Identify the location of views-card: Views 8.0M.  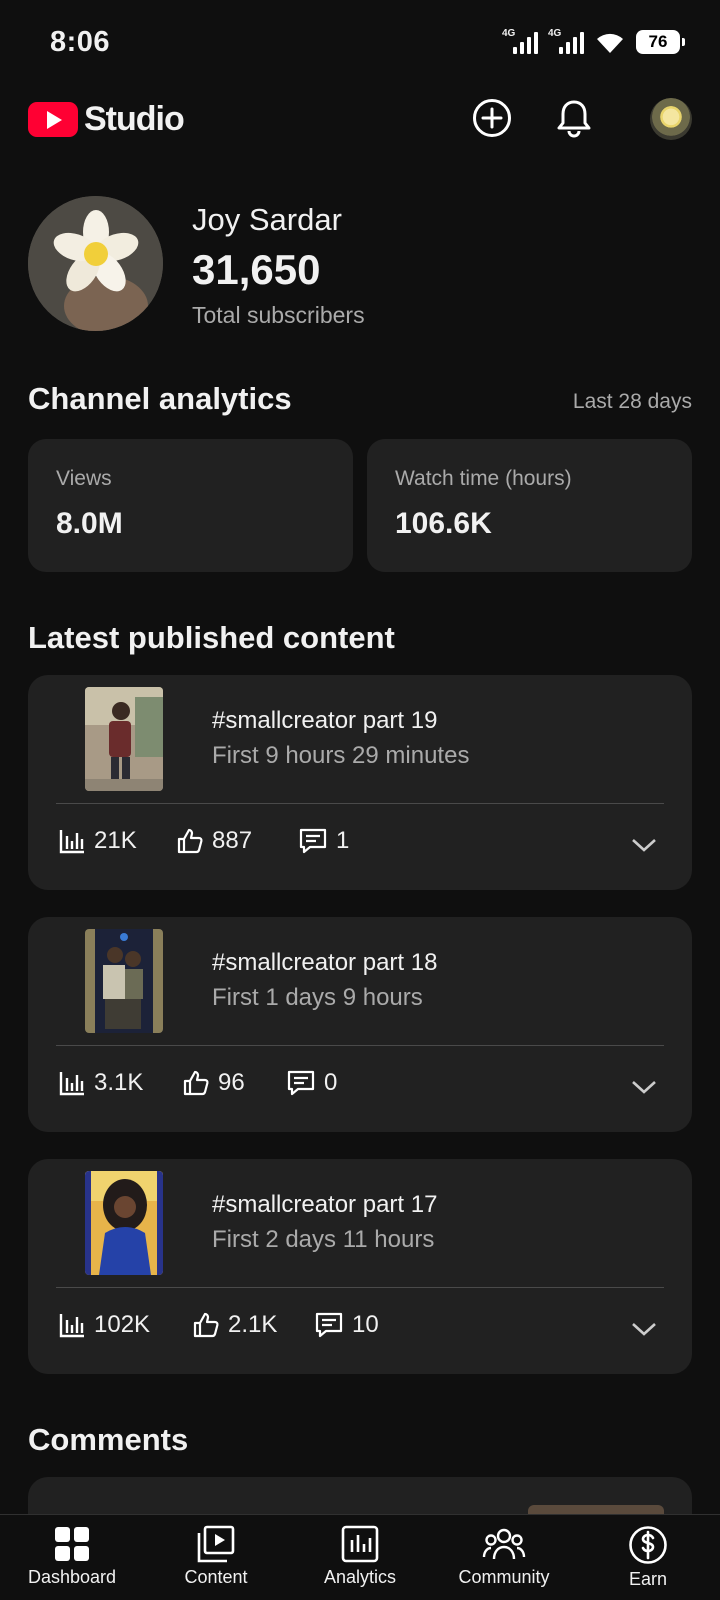
(190, 505).